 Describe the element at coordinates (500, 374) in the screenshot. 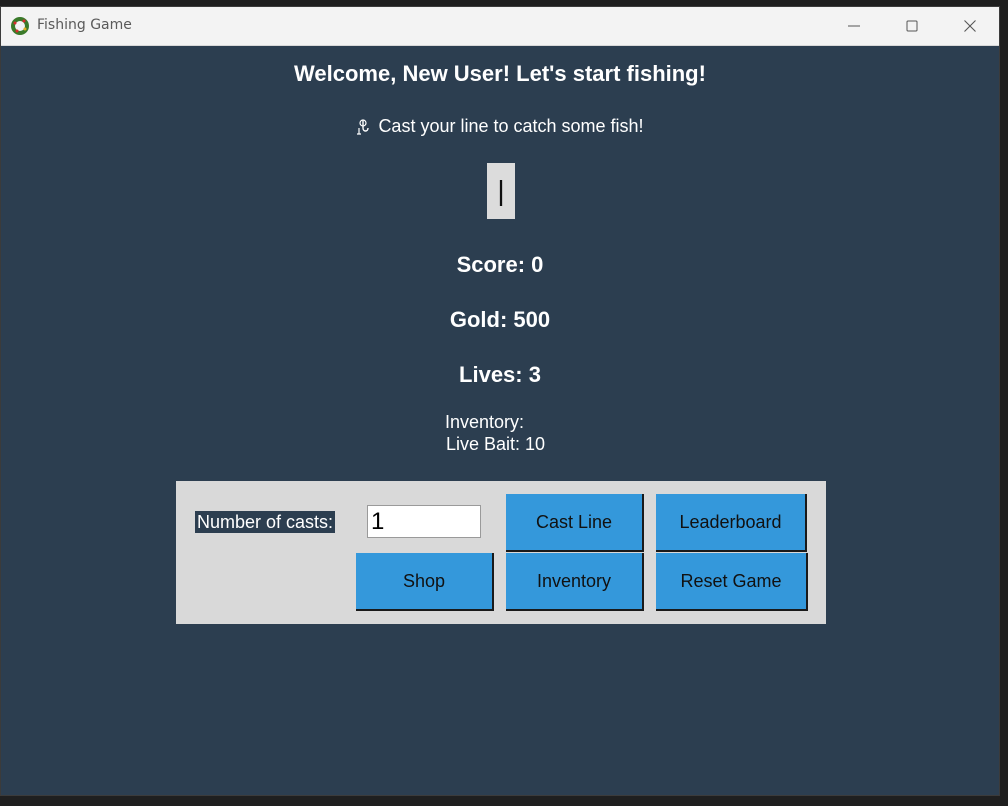

I see `lives-label: Lives: 3` at that location.